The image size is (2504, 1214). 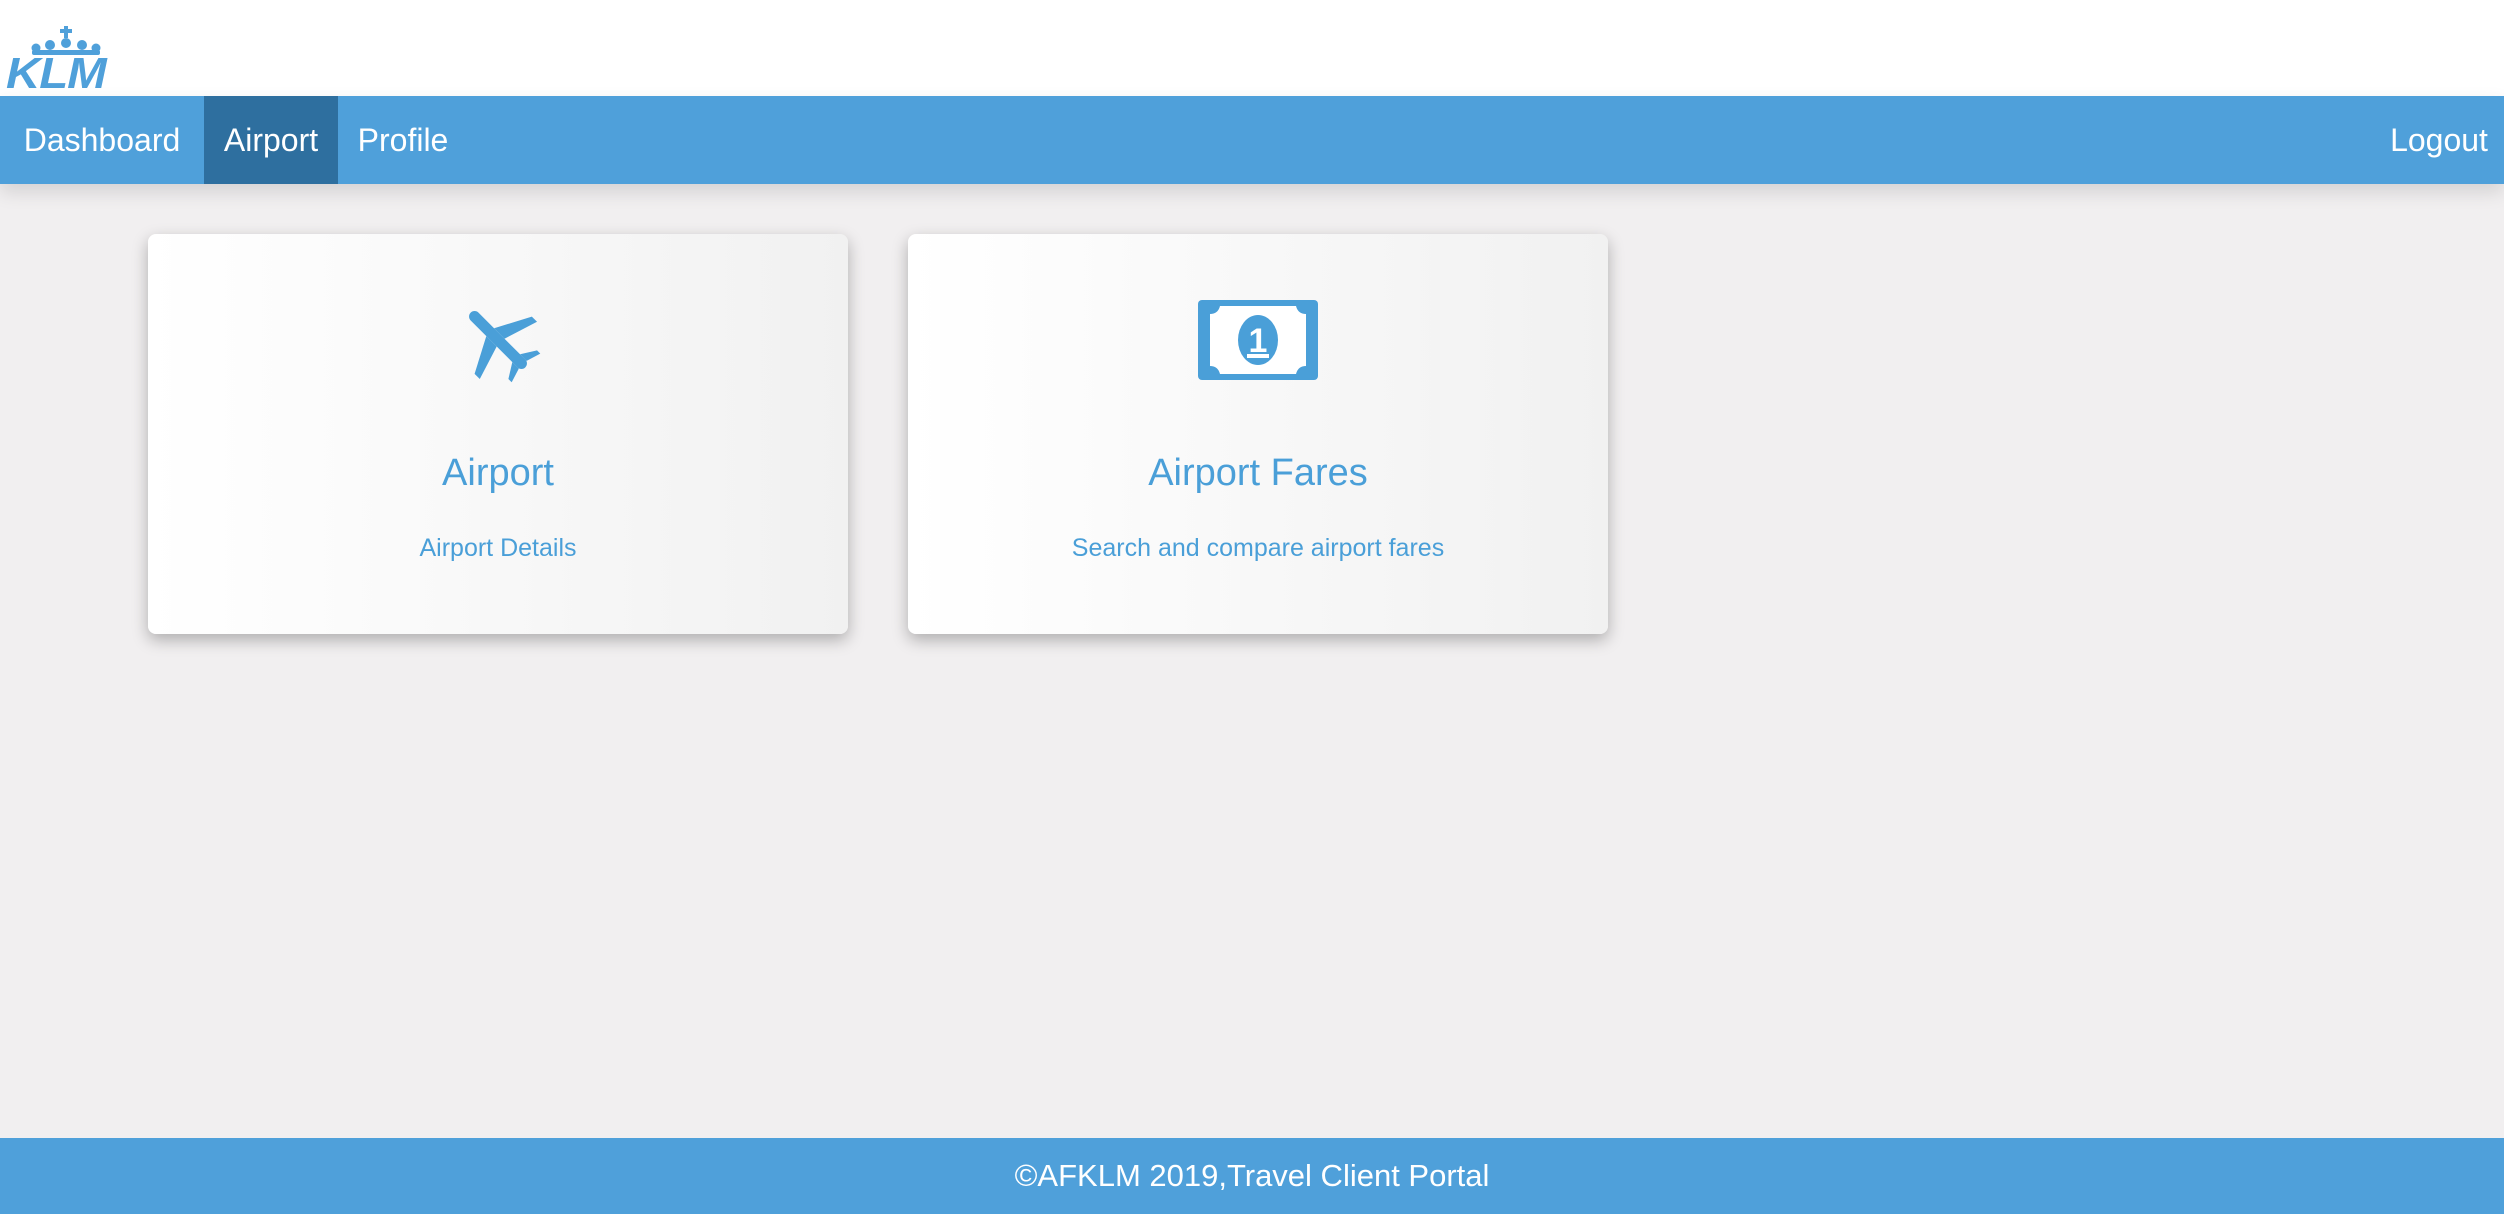 I want to click on card-title: Airport Fares, so click(x=1258, y=473).